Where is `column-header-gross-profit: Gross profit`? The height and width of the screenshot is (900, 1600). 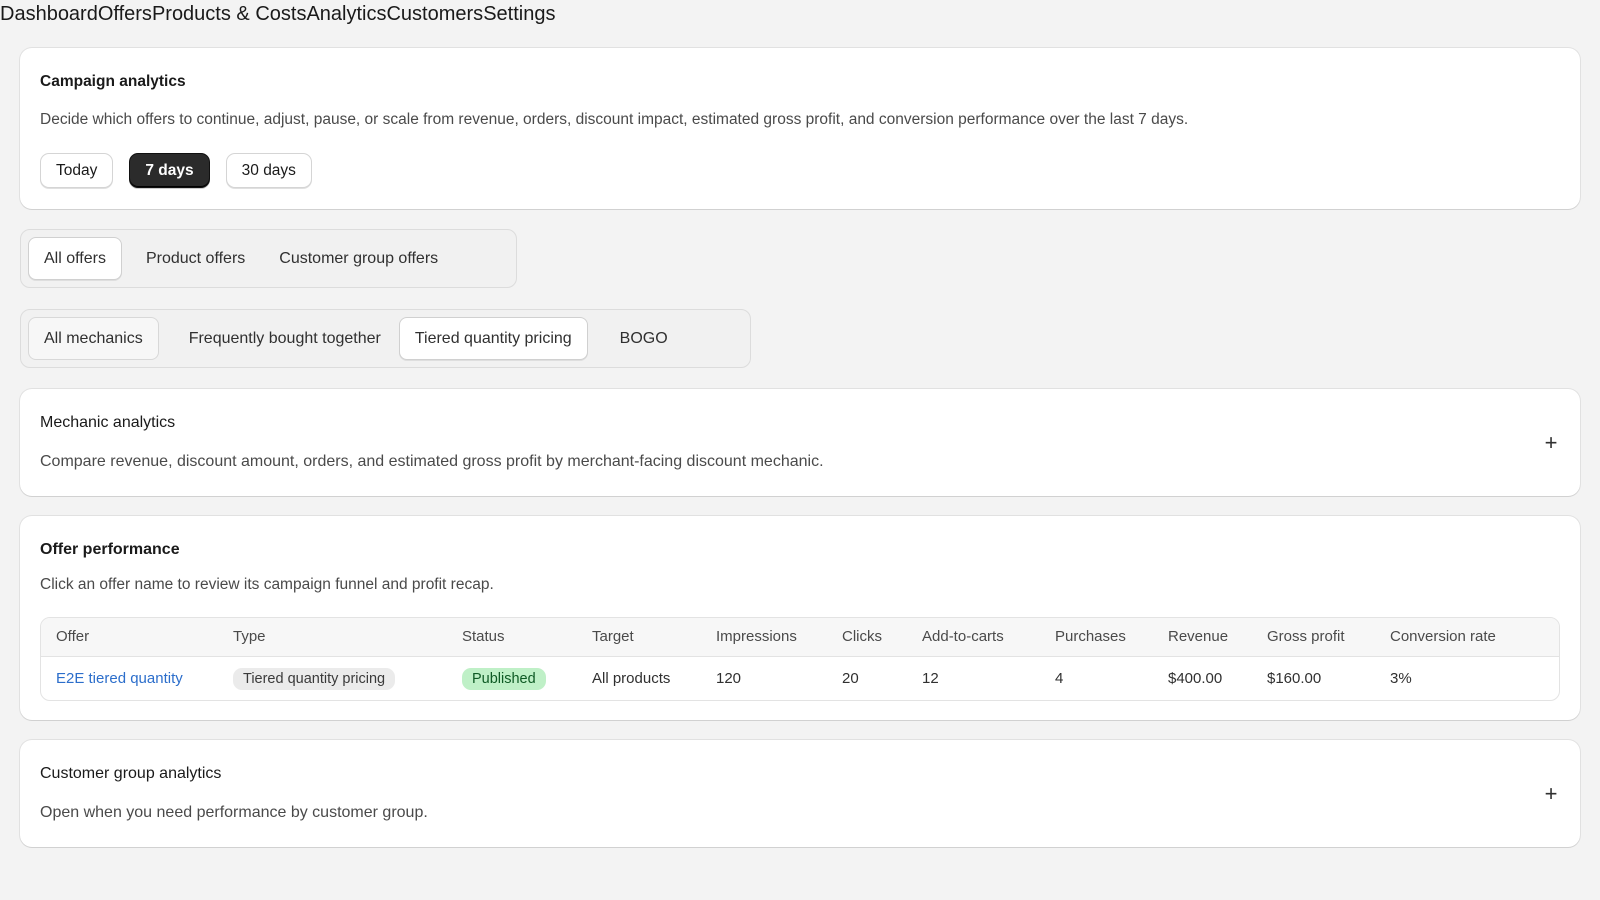 column-header-gross-profit: Gross profit is located at coordinates (1313, 637).